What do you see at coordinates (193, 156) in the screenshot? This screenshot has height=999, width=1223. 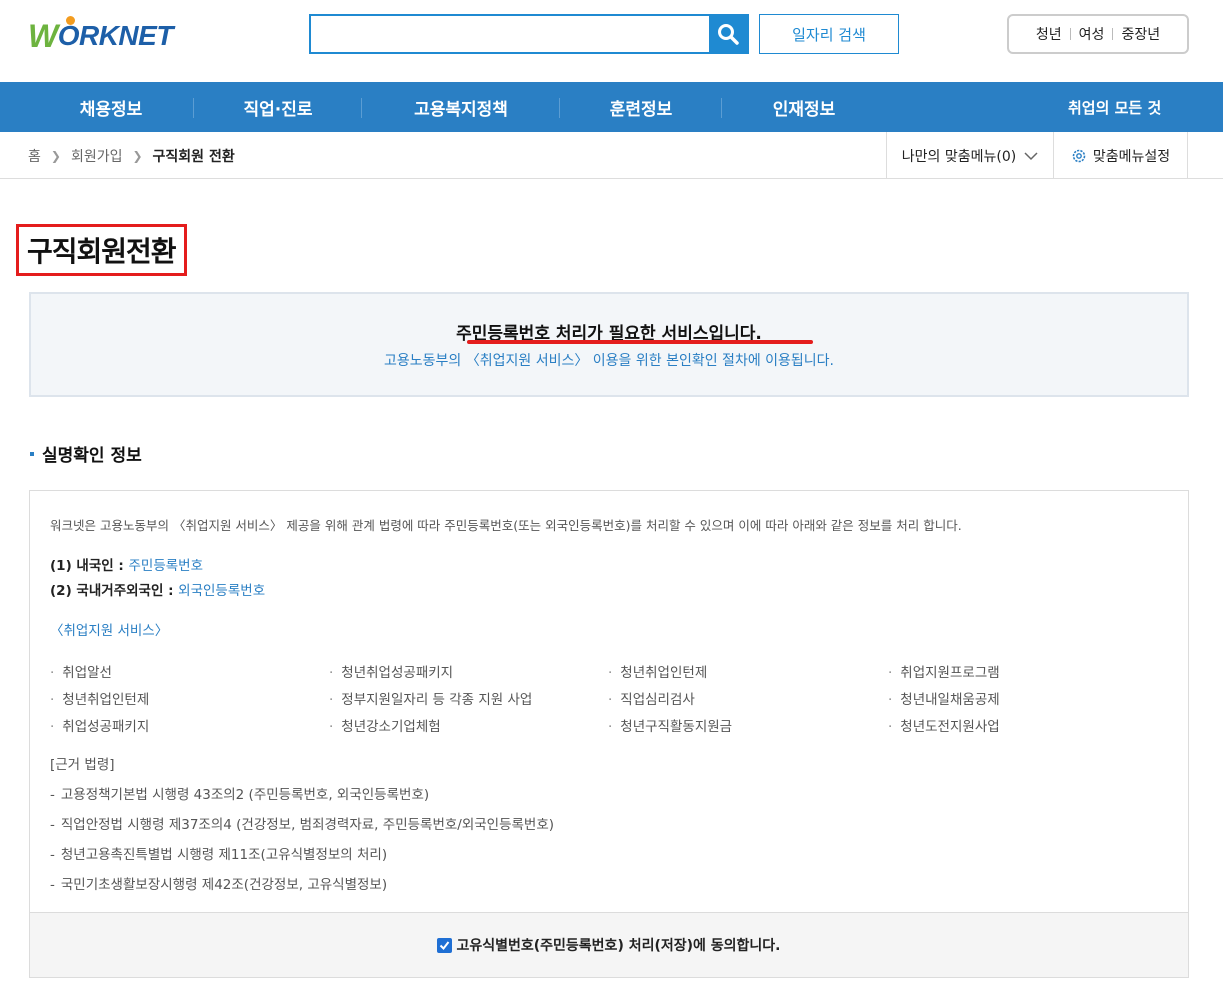 I see `breadcrumb-current: 구직회원 전환` at bounding box center [193, 156].